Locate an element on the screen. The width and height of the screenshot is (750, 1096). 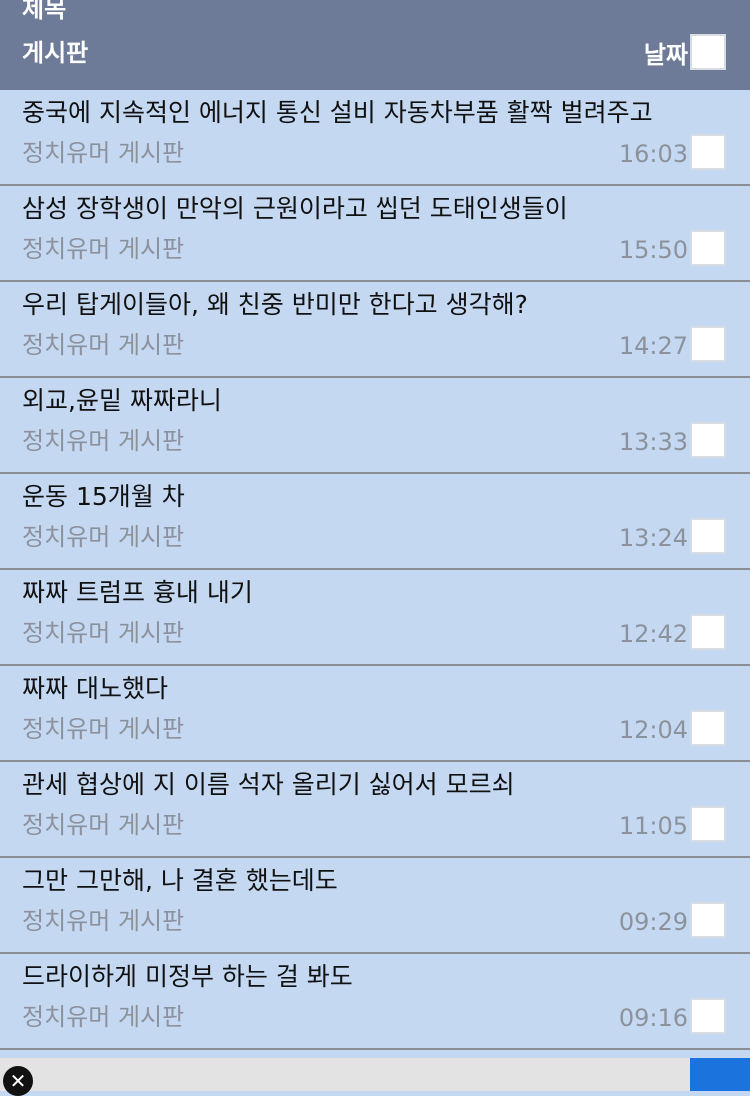
bottom-bar: ✕ is located at coordinates (375, 1077).